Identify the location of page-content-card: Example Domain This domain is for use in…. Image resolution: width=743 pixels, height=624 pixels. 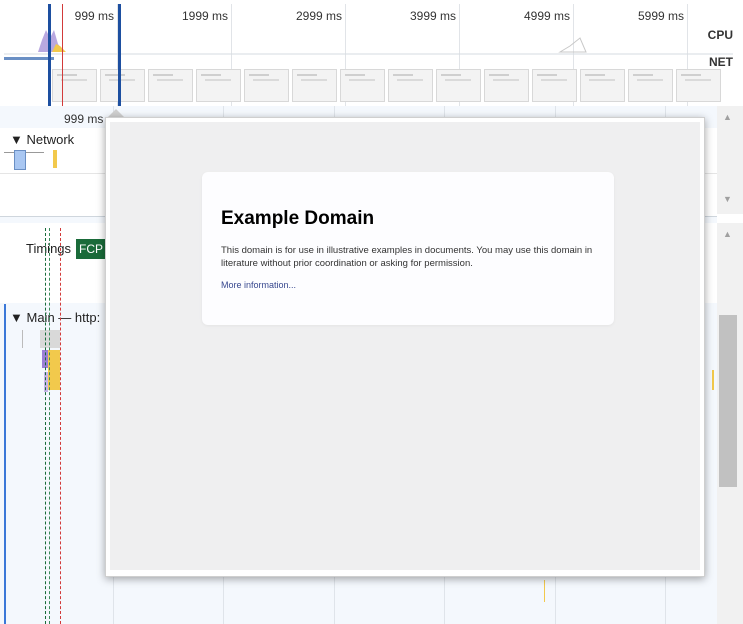
(408, 248).